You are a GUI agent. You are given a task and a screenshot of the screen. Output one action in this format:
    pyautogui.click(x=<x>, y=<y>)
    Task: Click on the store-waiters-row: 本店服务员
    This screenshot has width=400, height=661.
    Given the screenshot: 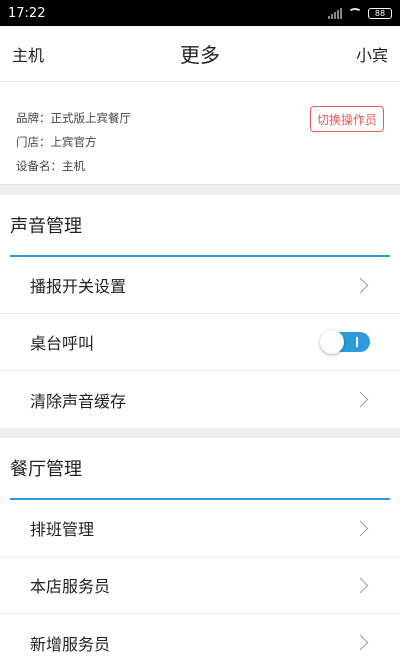 What is the action you would take?
    pyautogui.click(x=200, y=585)
    